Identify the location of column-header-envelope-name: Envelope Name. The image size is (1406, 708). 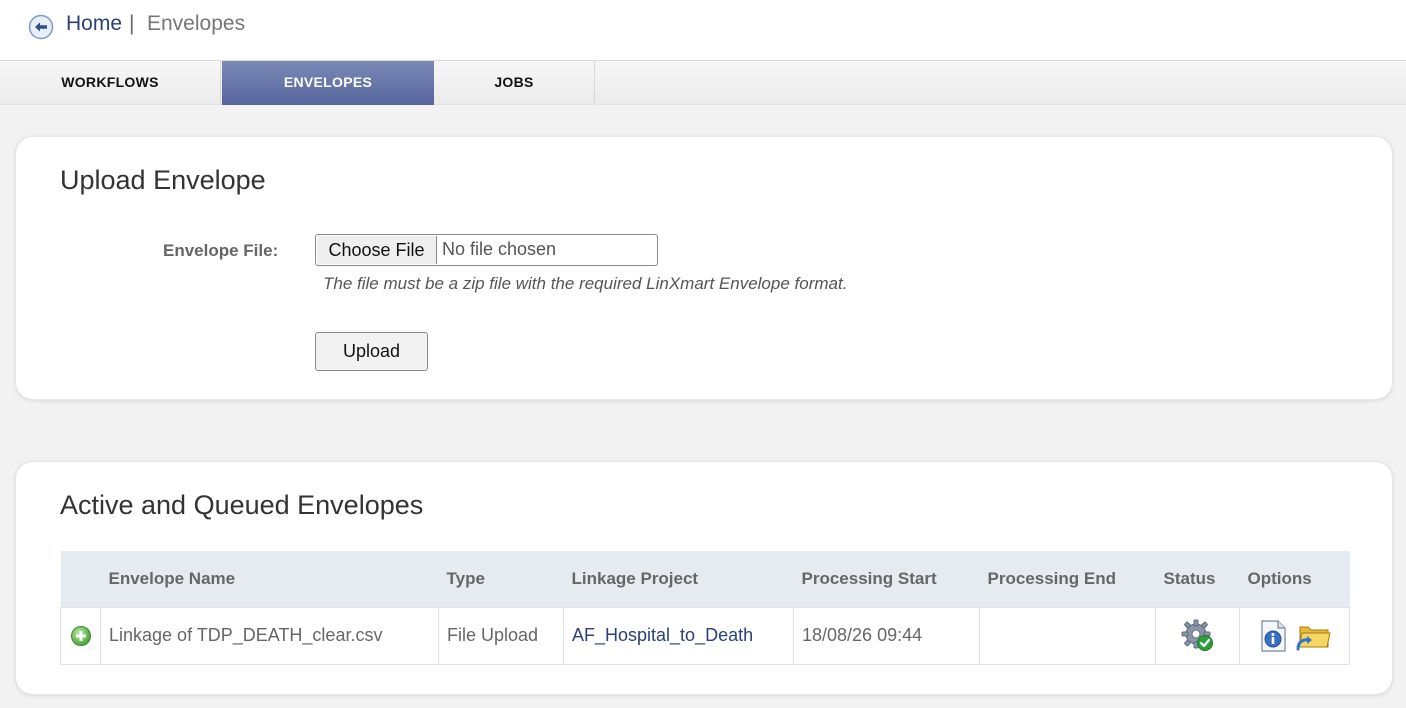
(269, 579).